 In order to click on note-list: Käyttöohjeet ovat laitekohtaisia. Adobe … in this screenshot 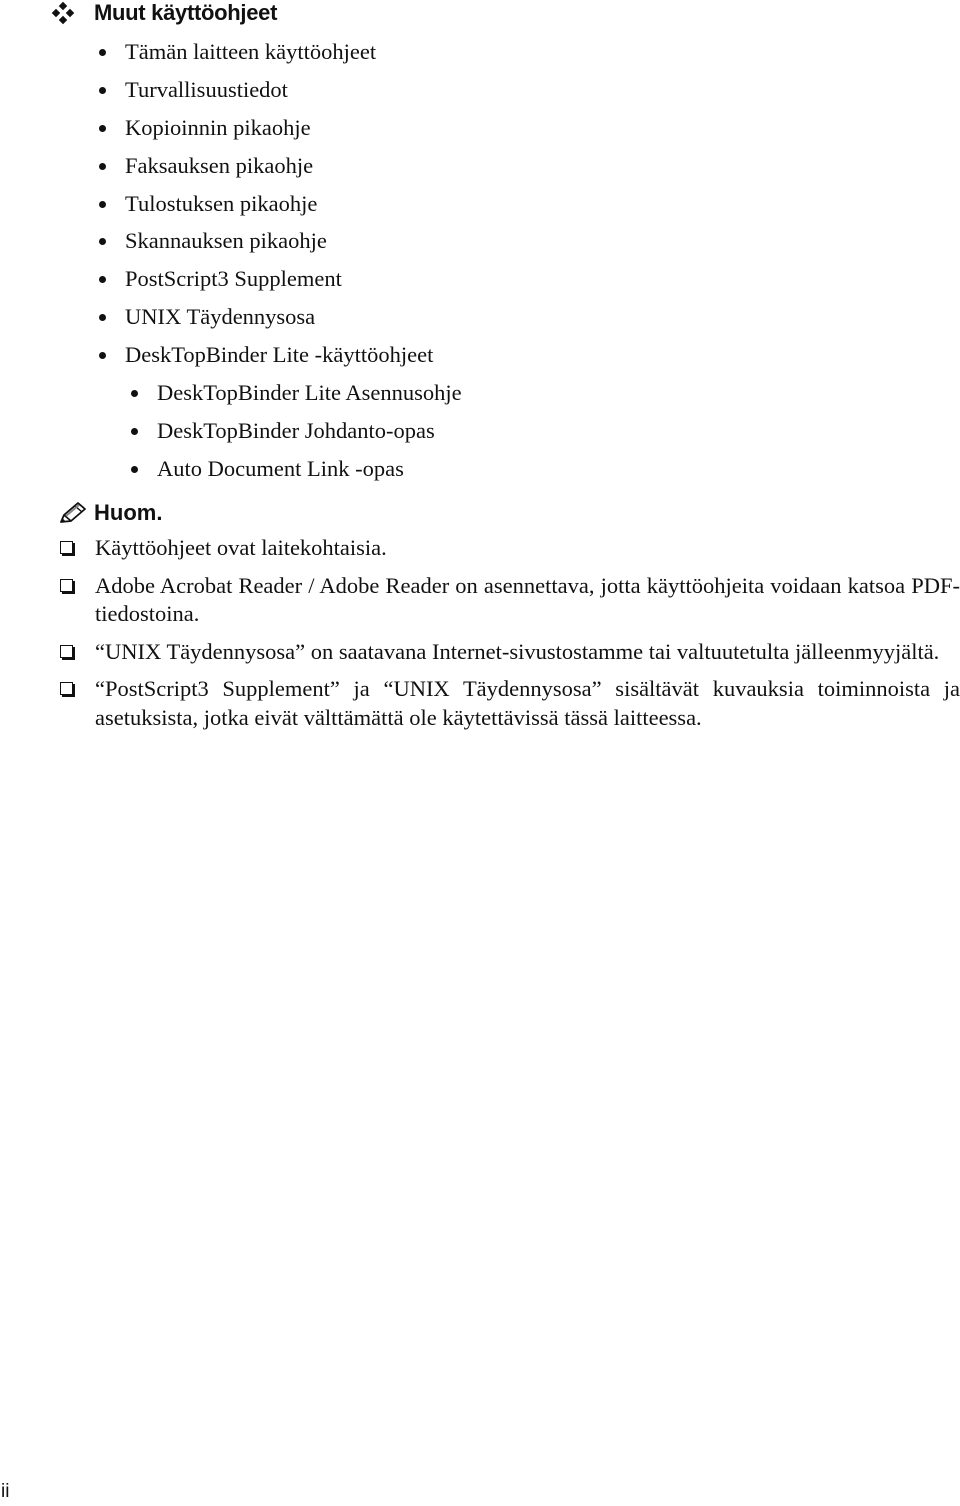, I will do `click(510, 637)`.